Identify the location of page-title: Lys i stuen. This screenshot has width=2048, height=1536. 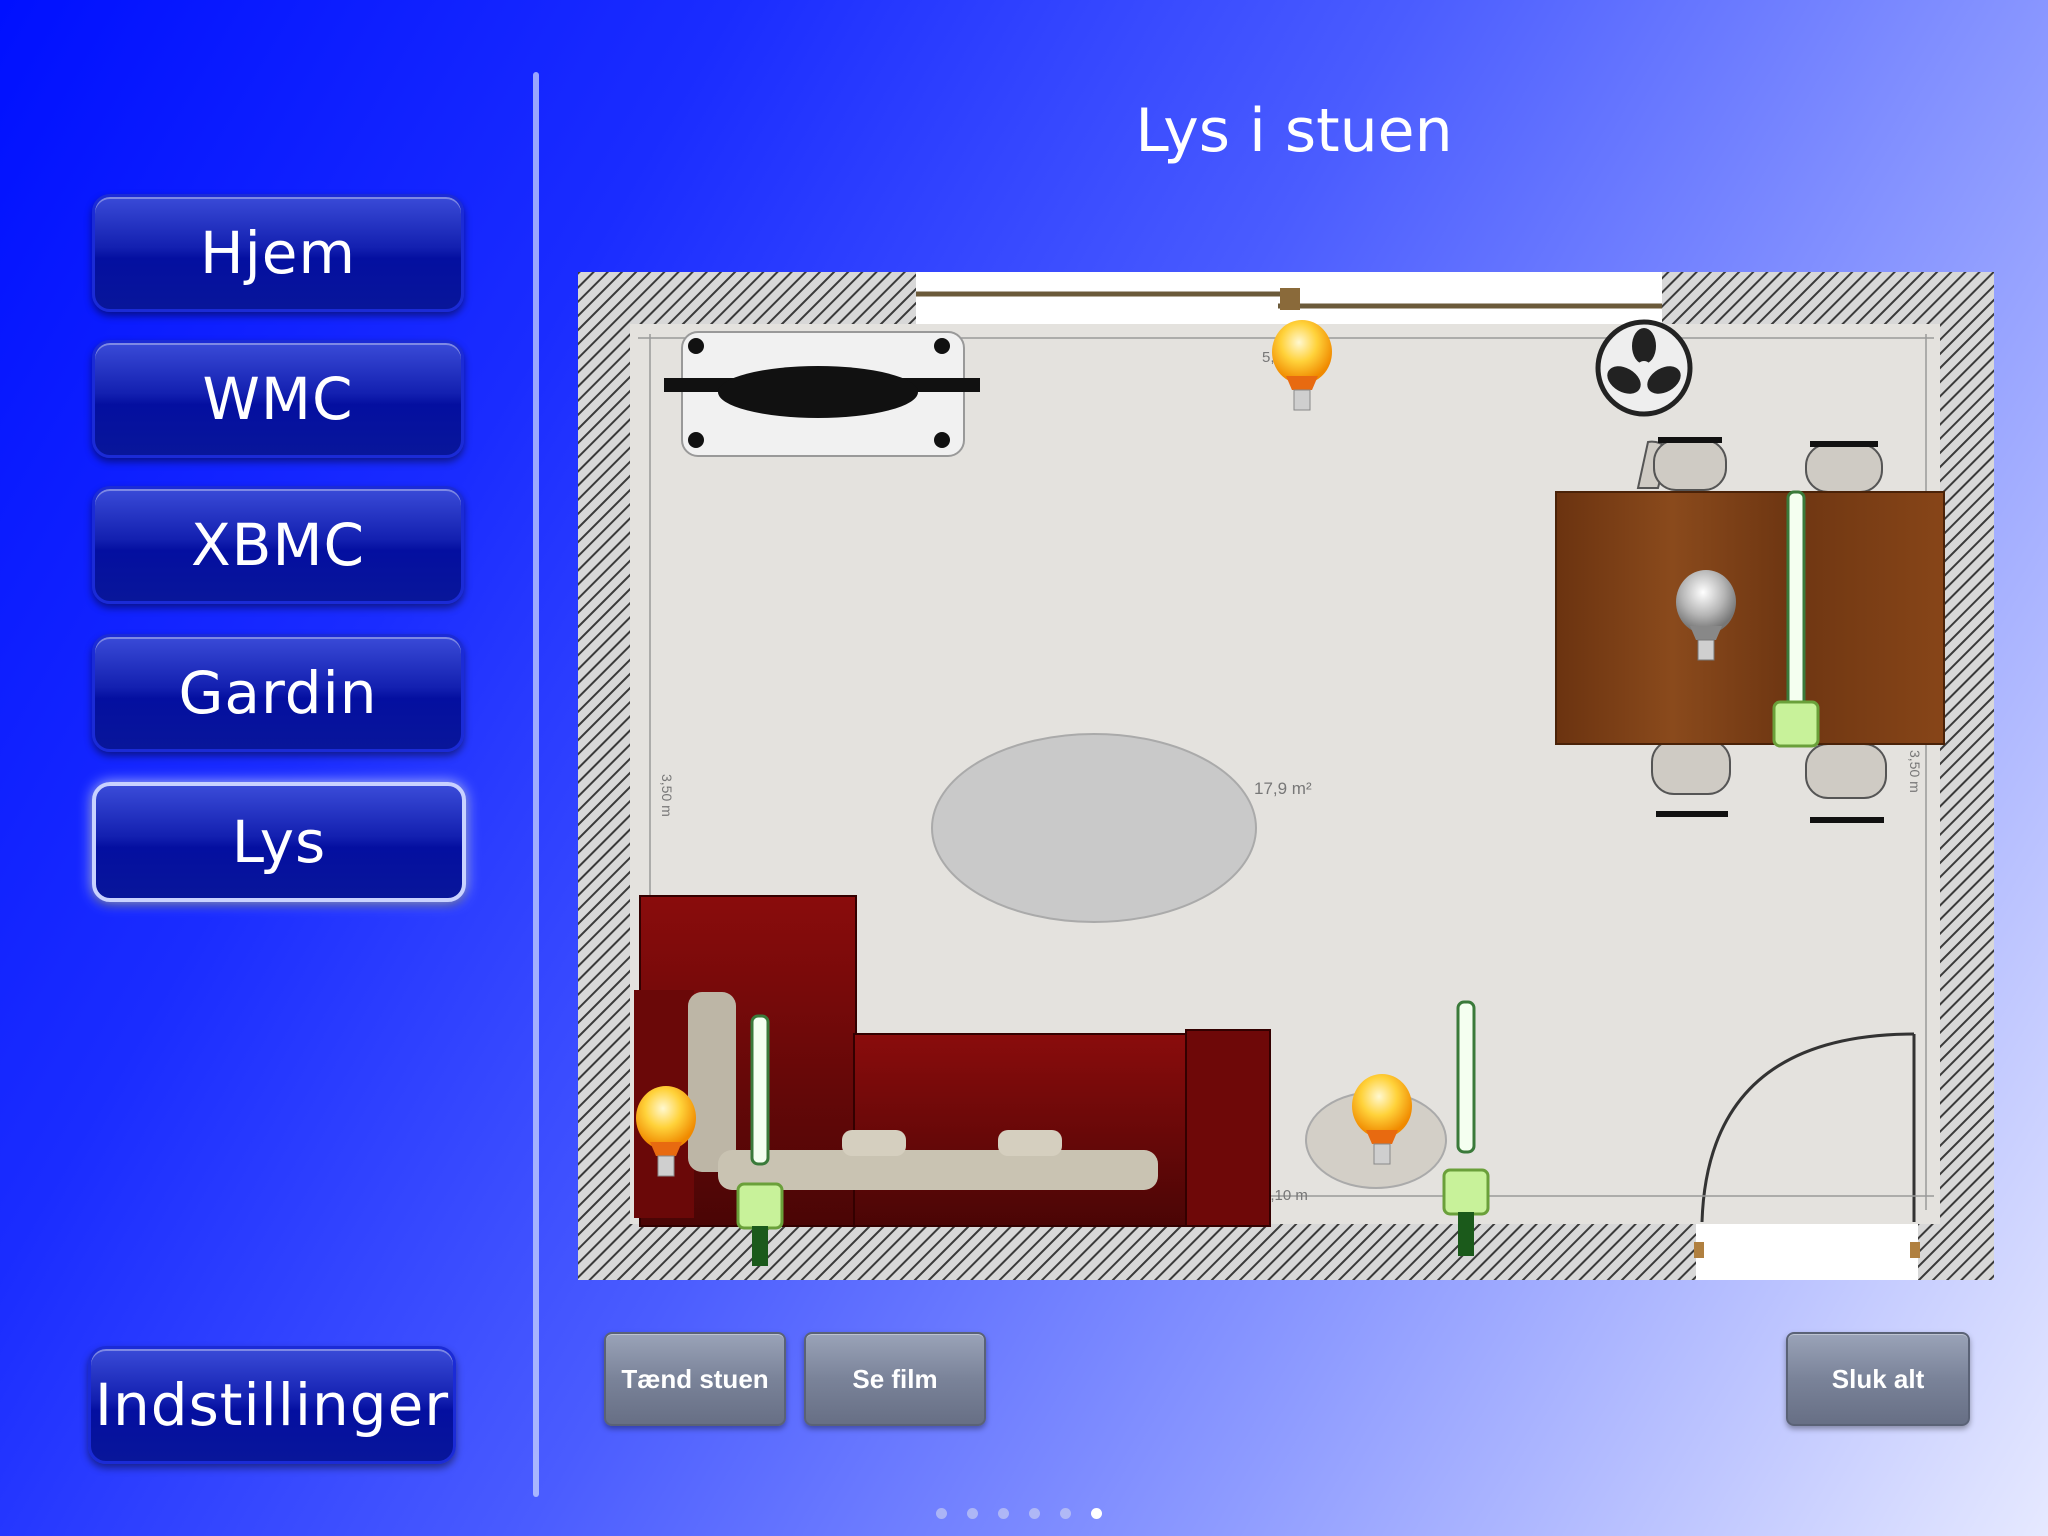
(1294, 131).